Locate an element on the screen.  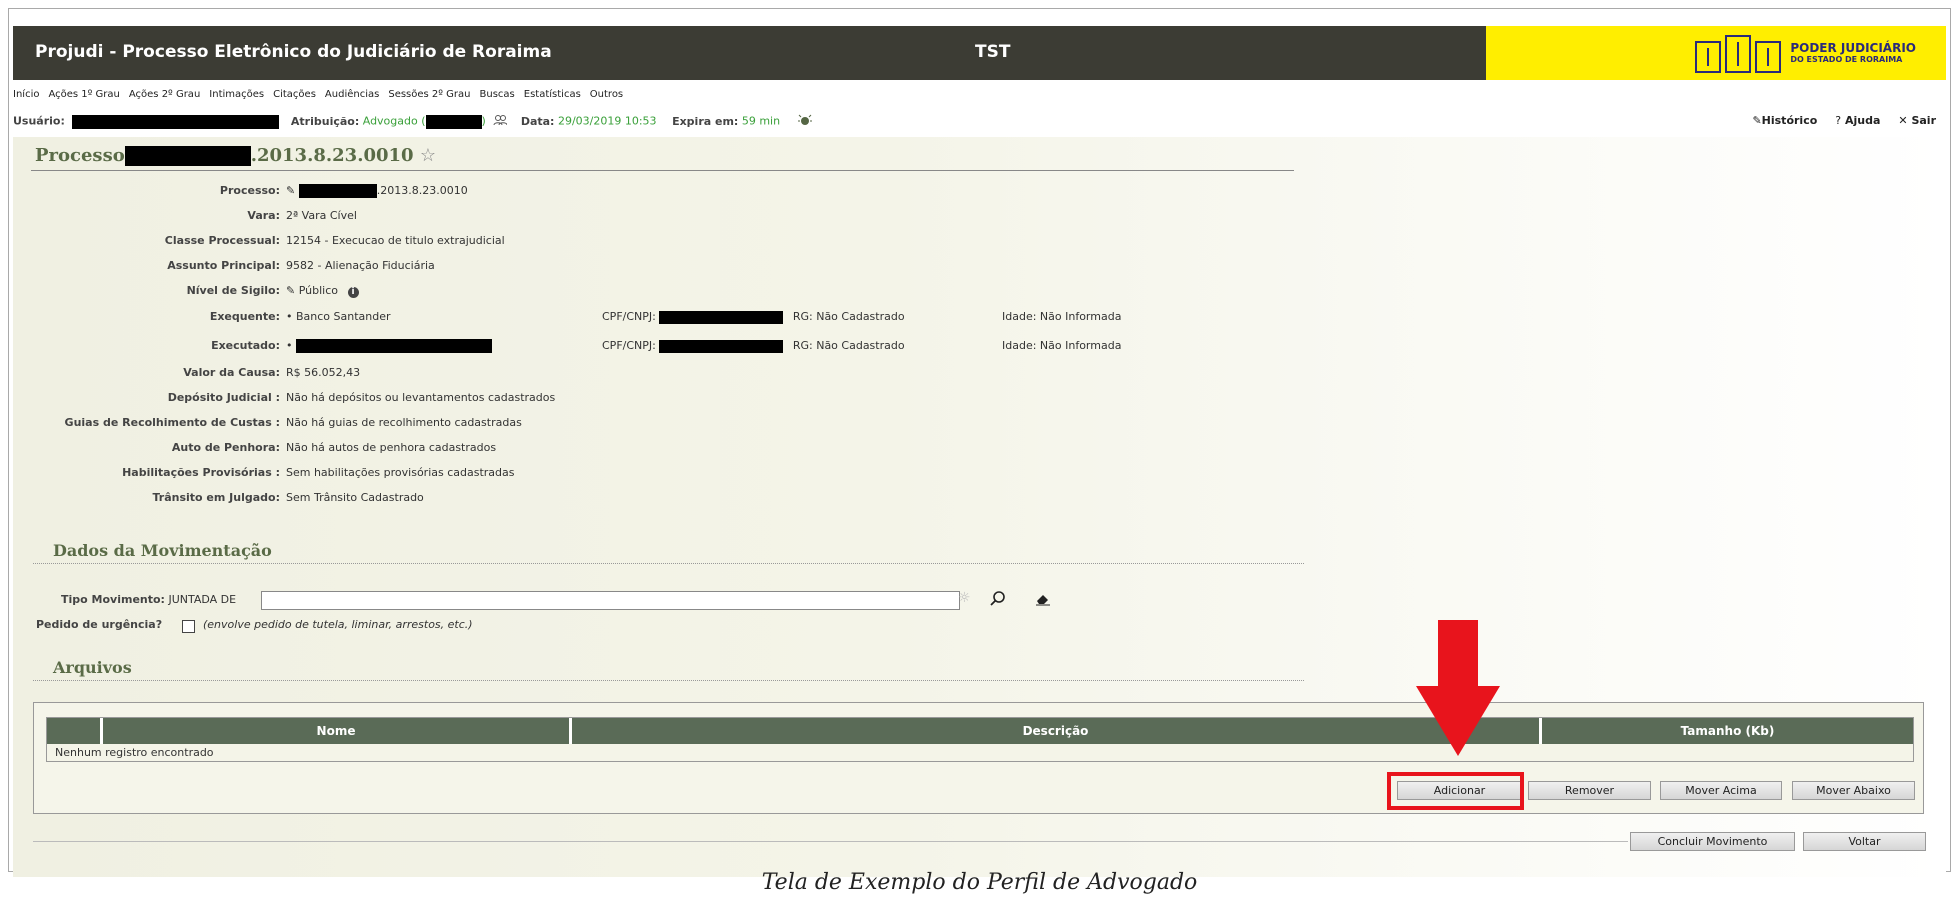
question-icon: ? is located at coordinates (1838, 120).